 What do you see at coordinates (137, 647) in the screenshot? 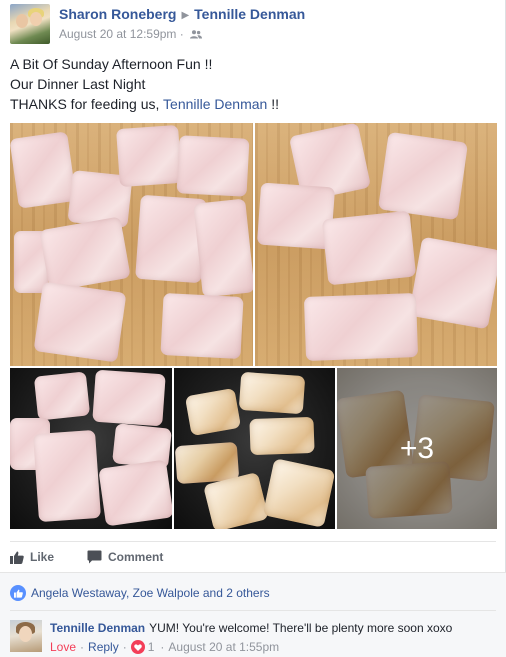
I see `heart-icon` at bounding box center [137, 647].